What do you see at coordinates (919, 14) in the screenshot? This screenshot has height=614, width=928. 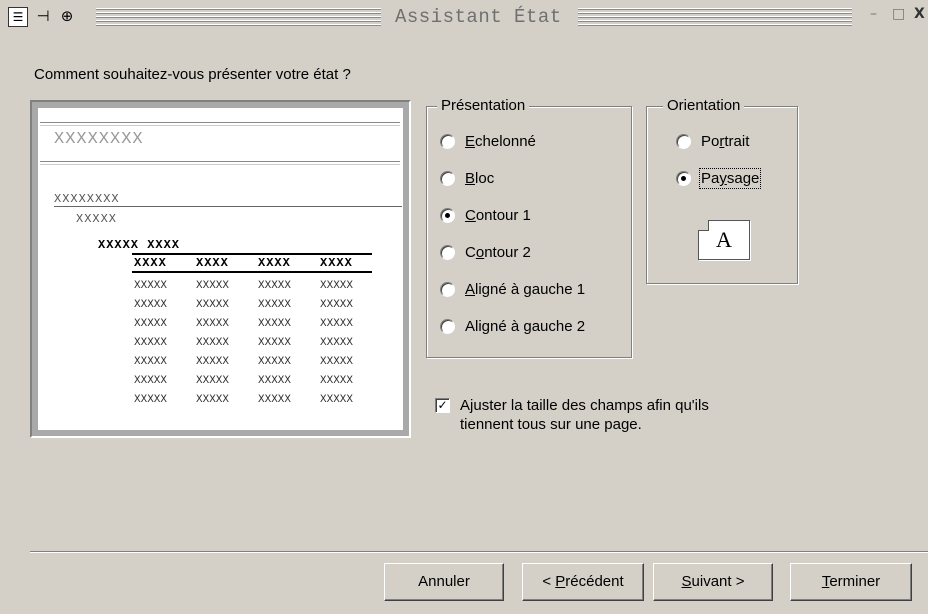 I see `close-button: X` at bounding box center [919, 14].